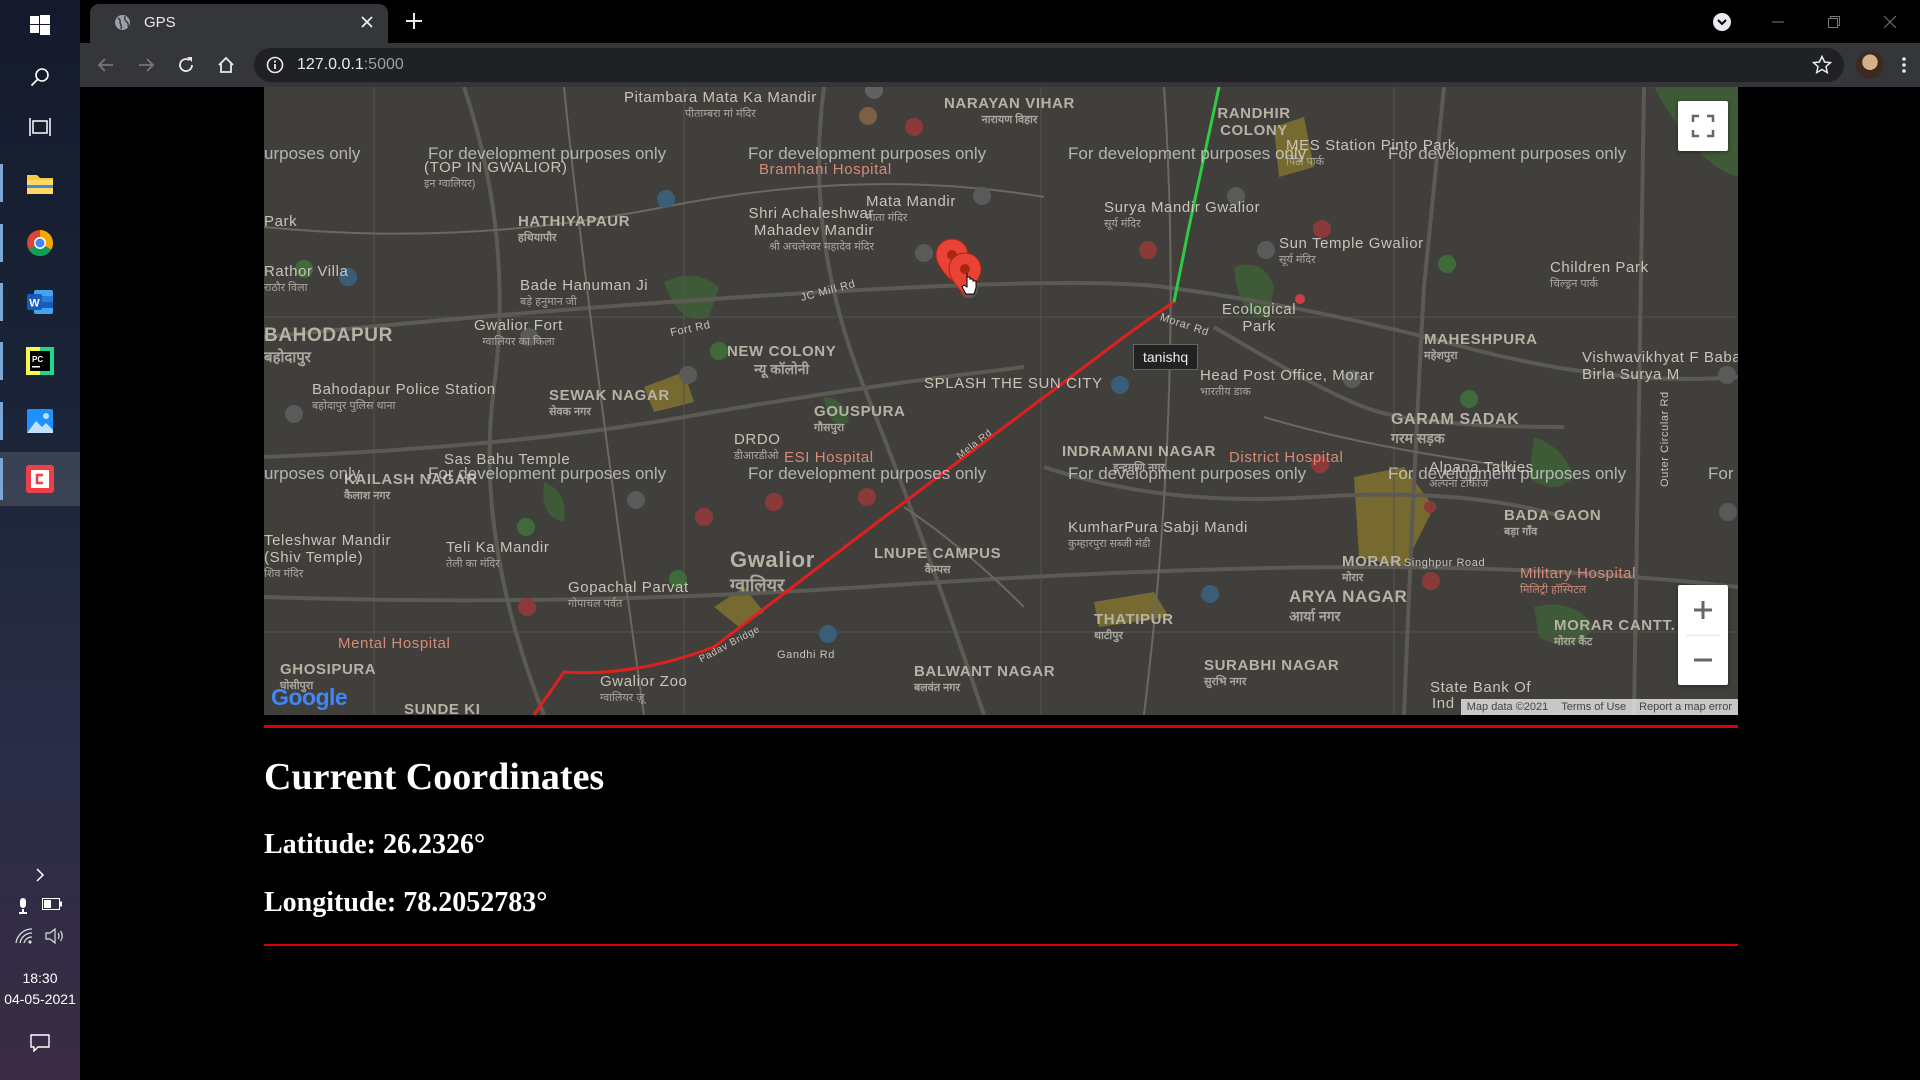 The height and width of the screenshot is (1080, 1920). I want to click on arrow-left-icon, so click(105, 65).